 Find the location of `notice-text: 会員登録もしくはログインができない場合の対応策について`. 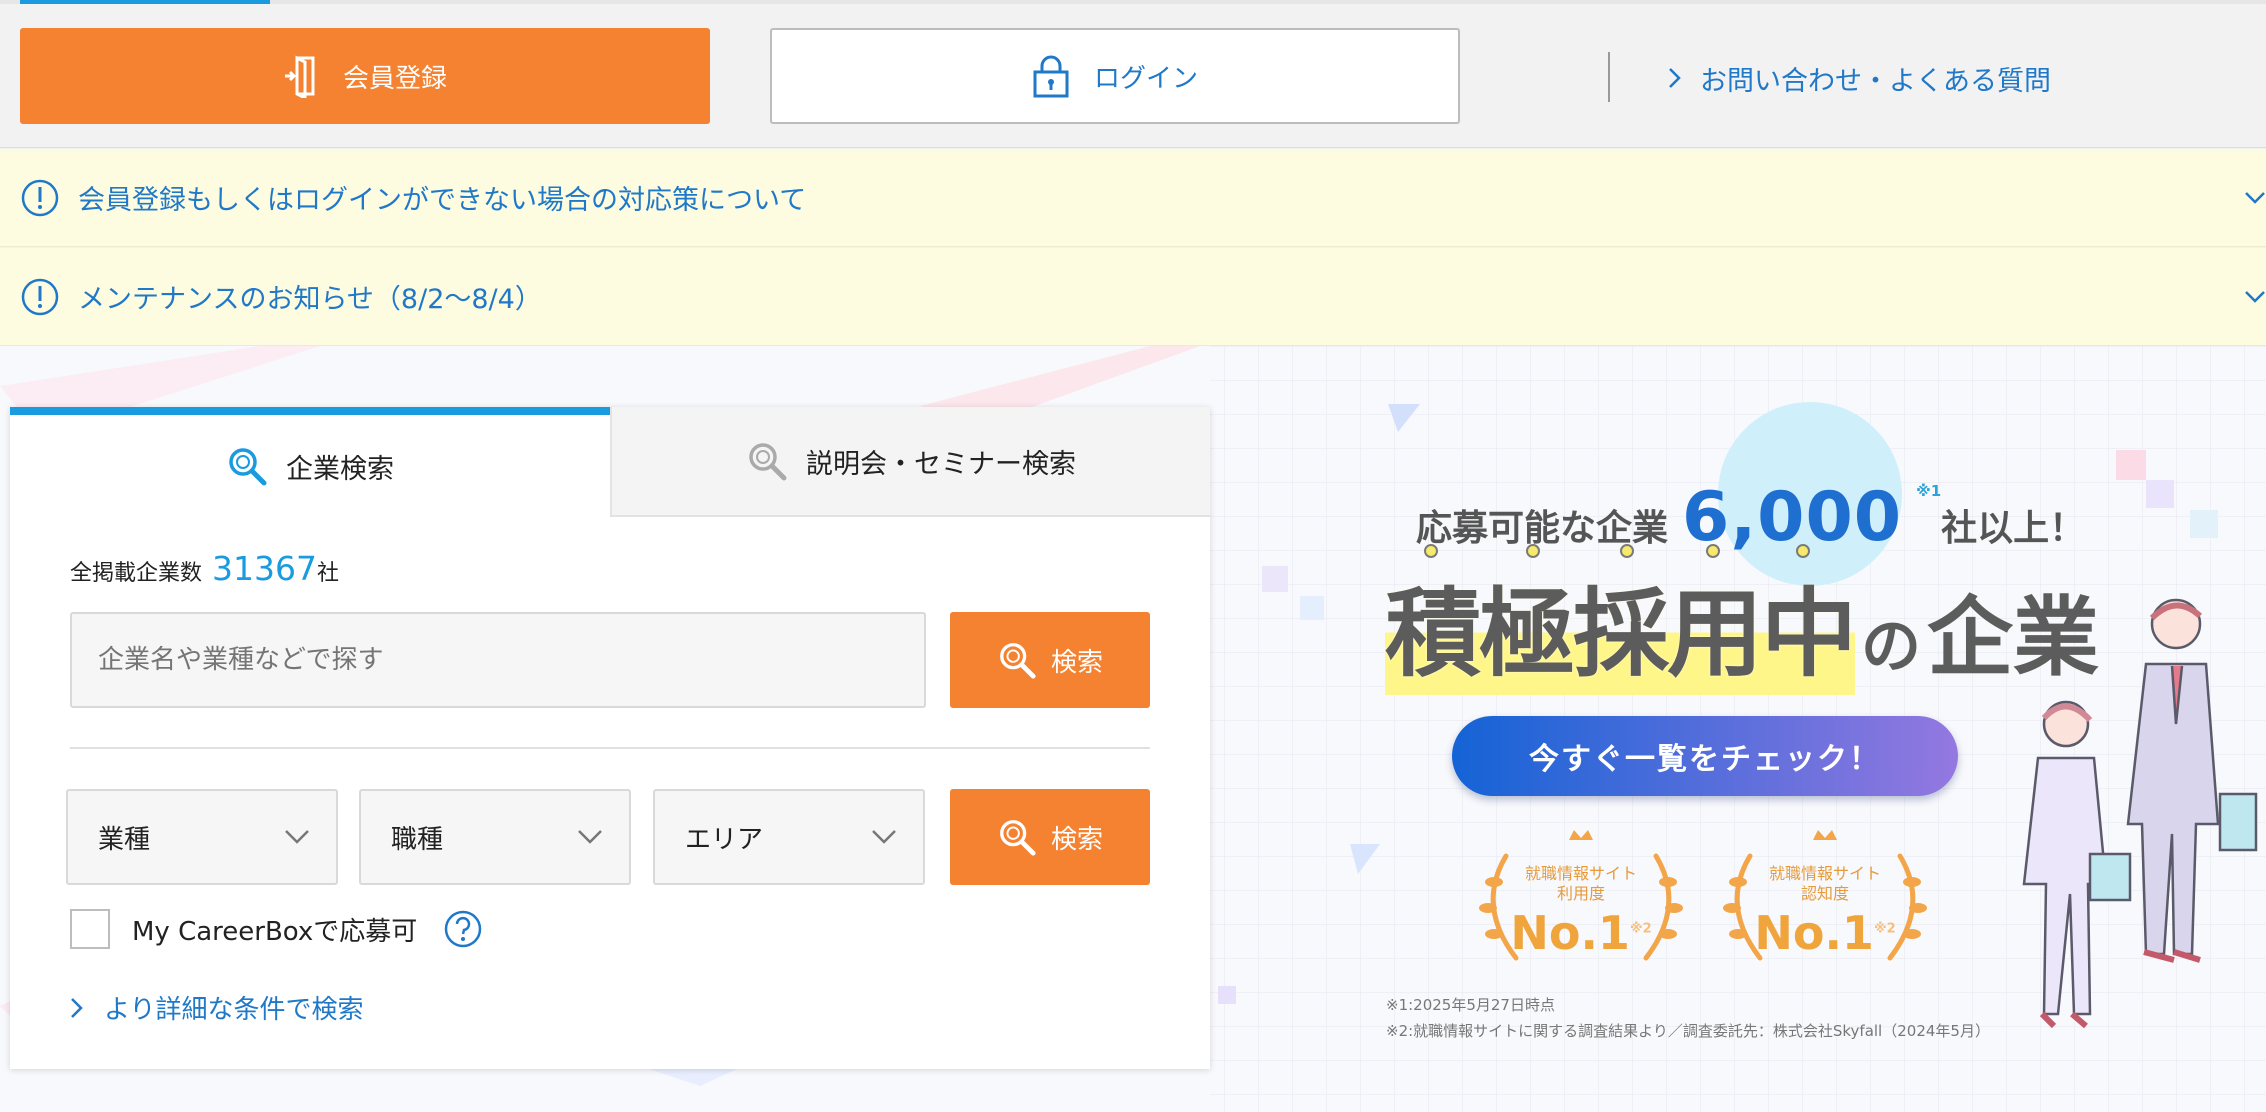

notice-text: 会員登録もしくはログインができない場合の対応策について is located at coordinates (442, 200).